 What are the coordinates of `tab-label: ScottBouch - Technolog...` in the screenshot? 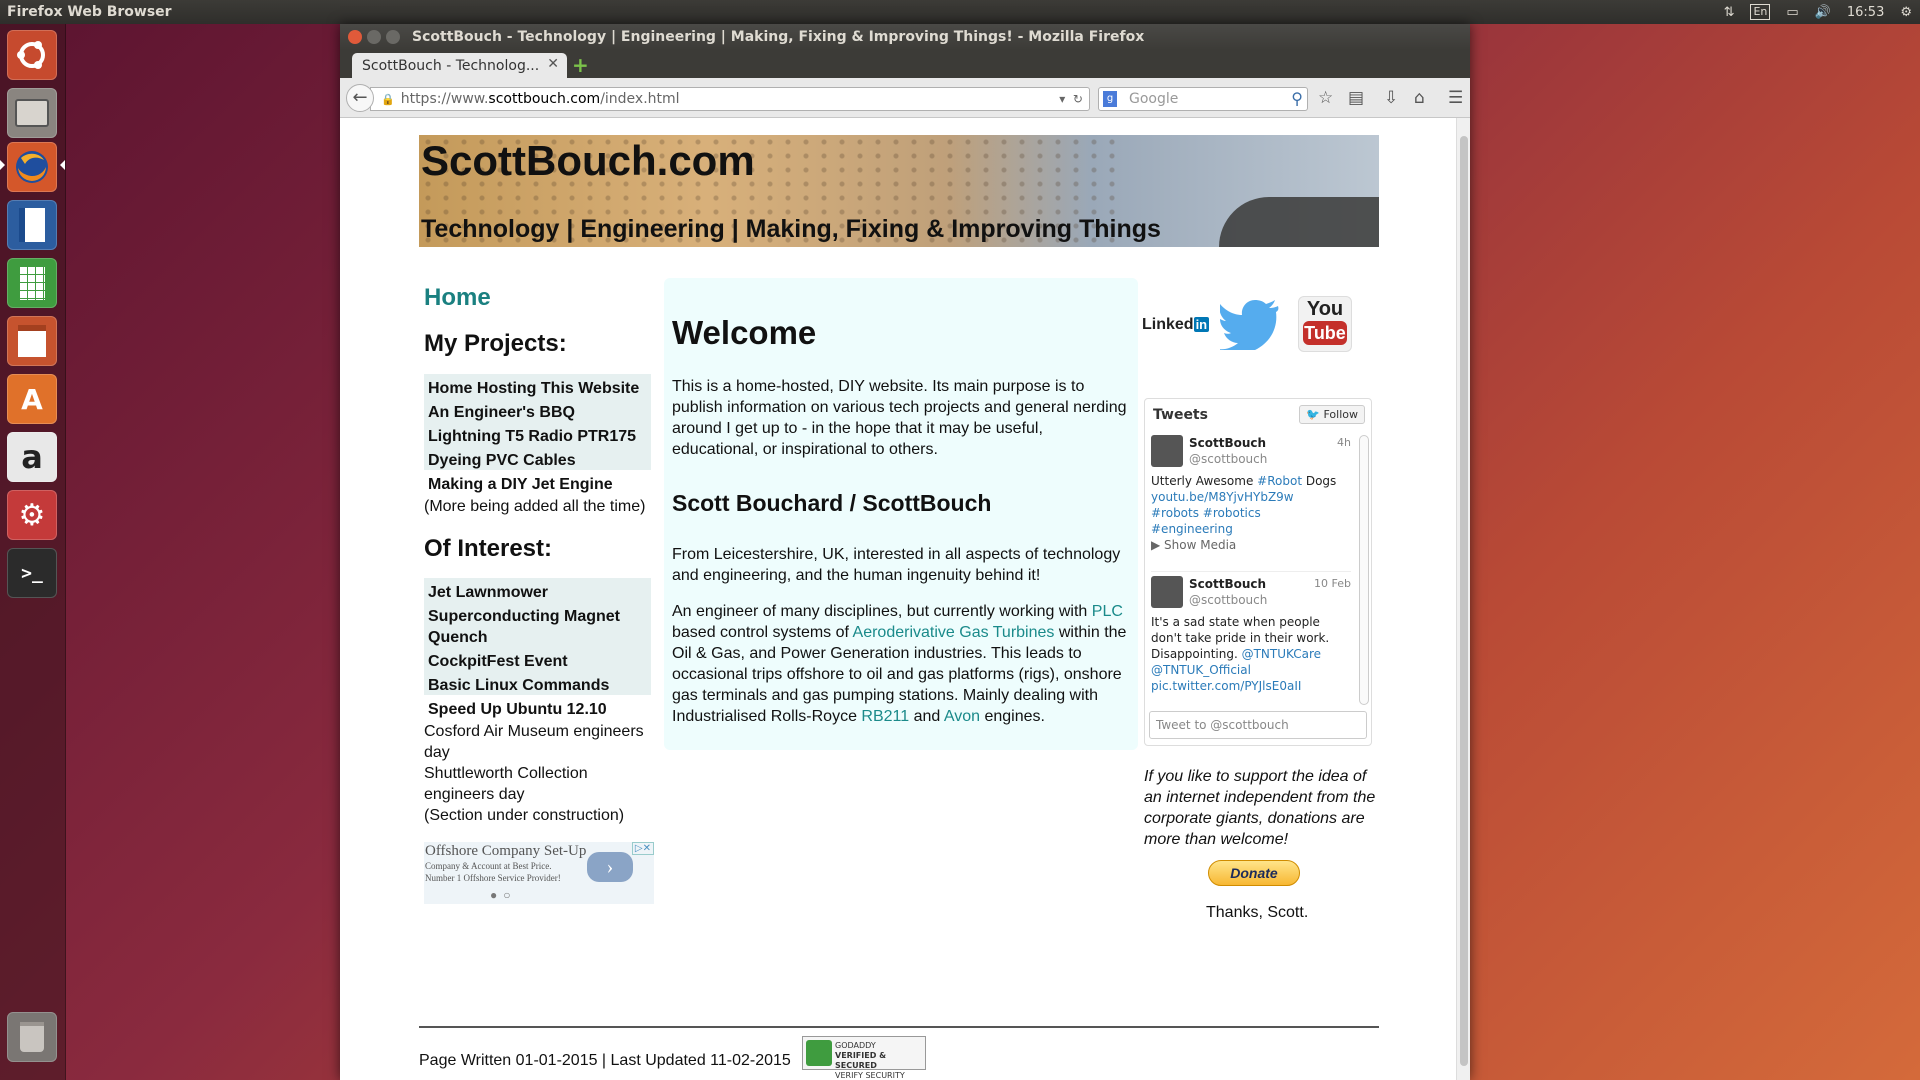 It's located at (451, 65).